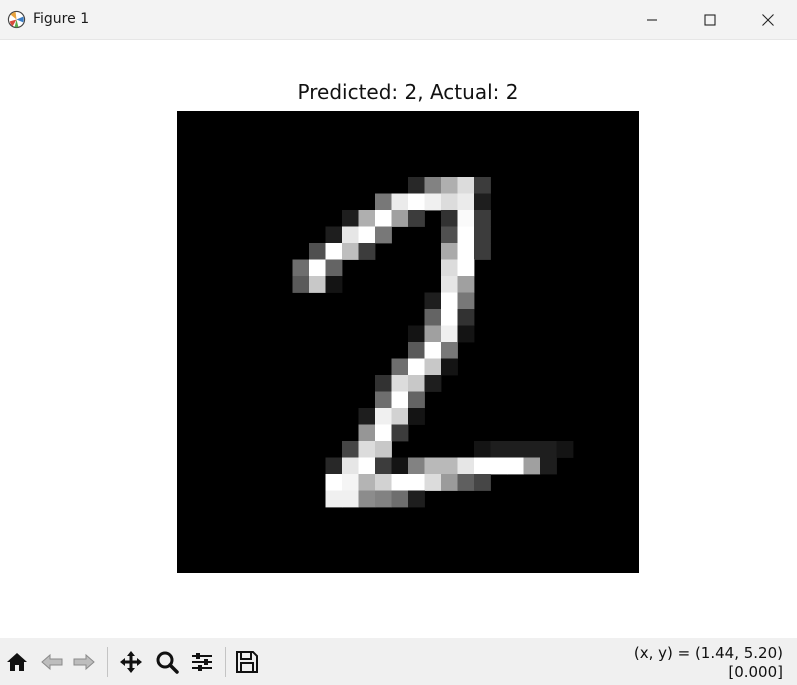  Describe the element at coordinates (708, 653) in the screenshot. I see `coords-xy: (x, y) = (1.44, 5.20)` at that location.